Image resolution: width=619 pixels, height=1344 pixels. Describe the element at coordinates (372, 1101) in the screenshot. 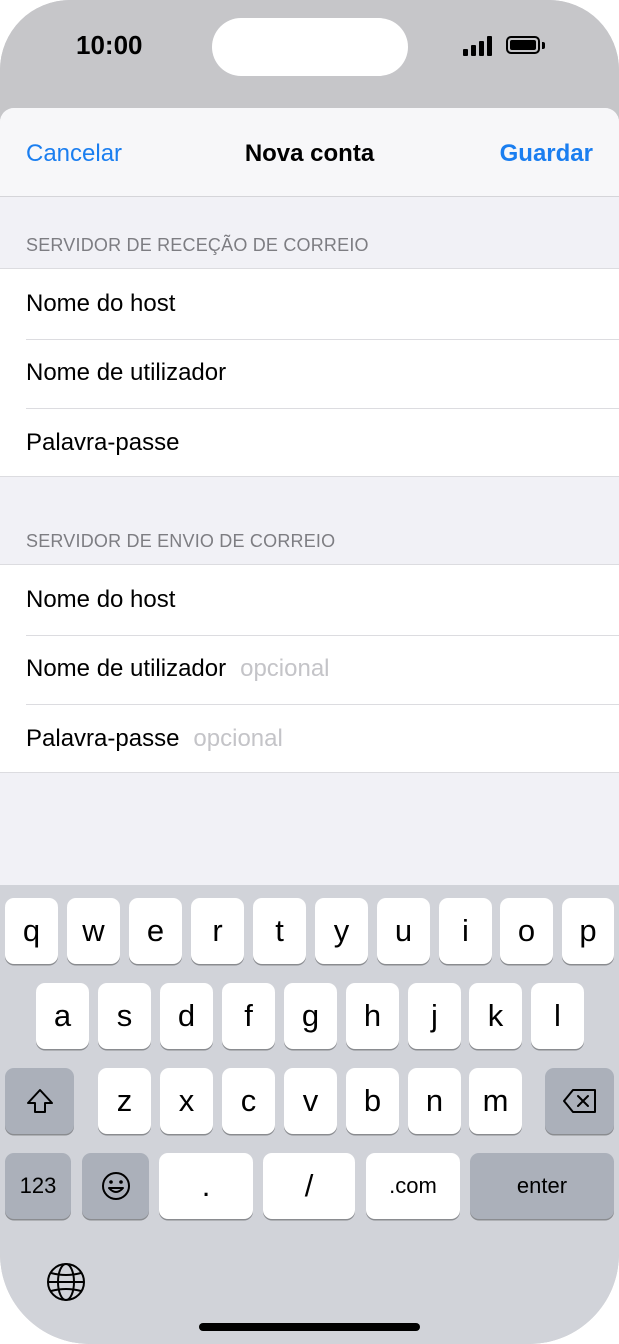

I see `key-b: b` at that location.